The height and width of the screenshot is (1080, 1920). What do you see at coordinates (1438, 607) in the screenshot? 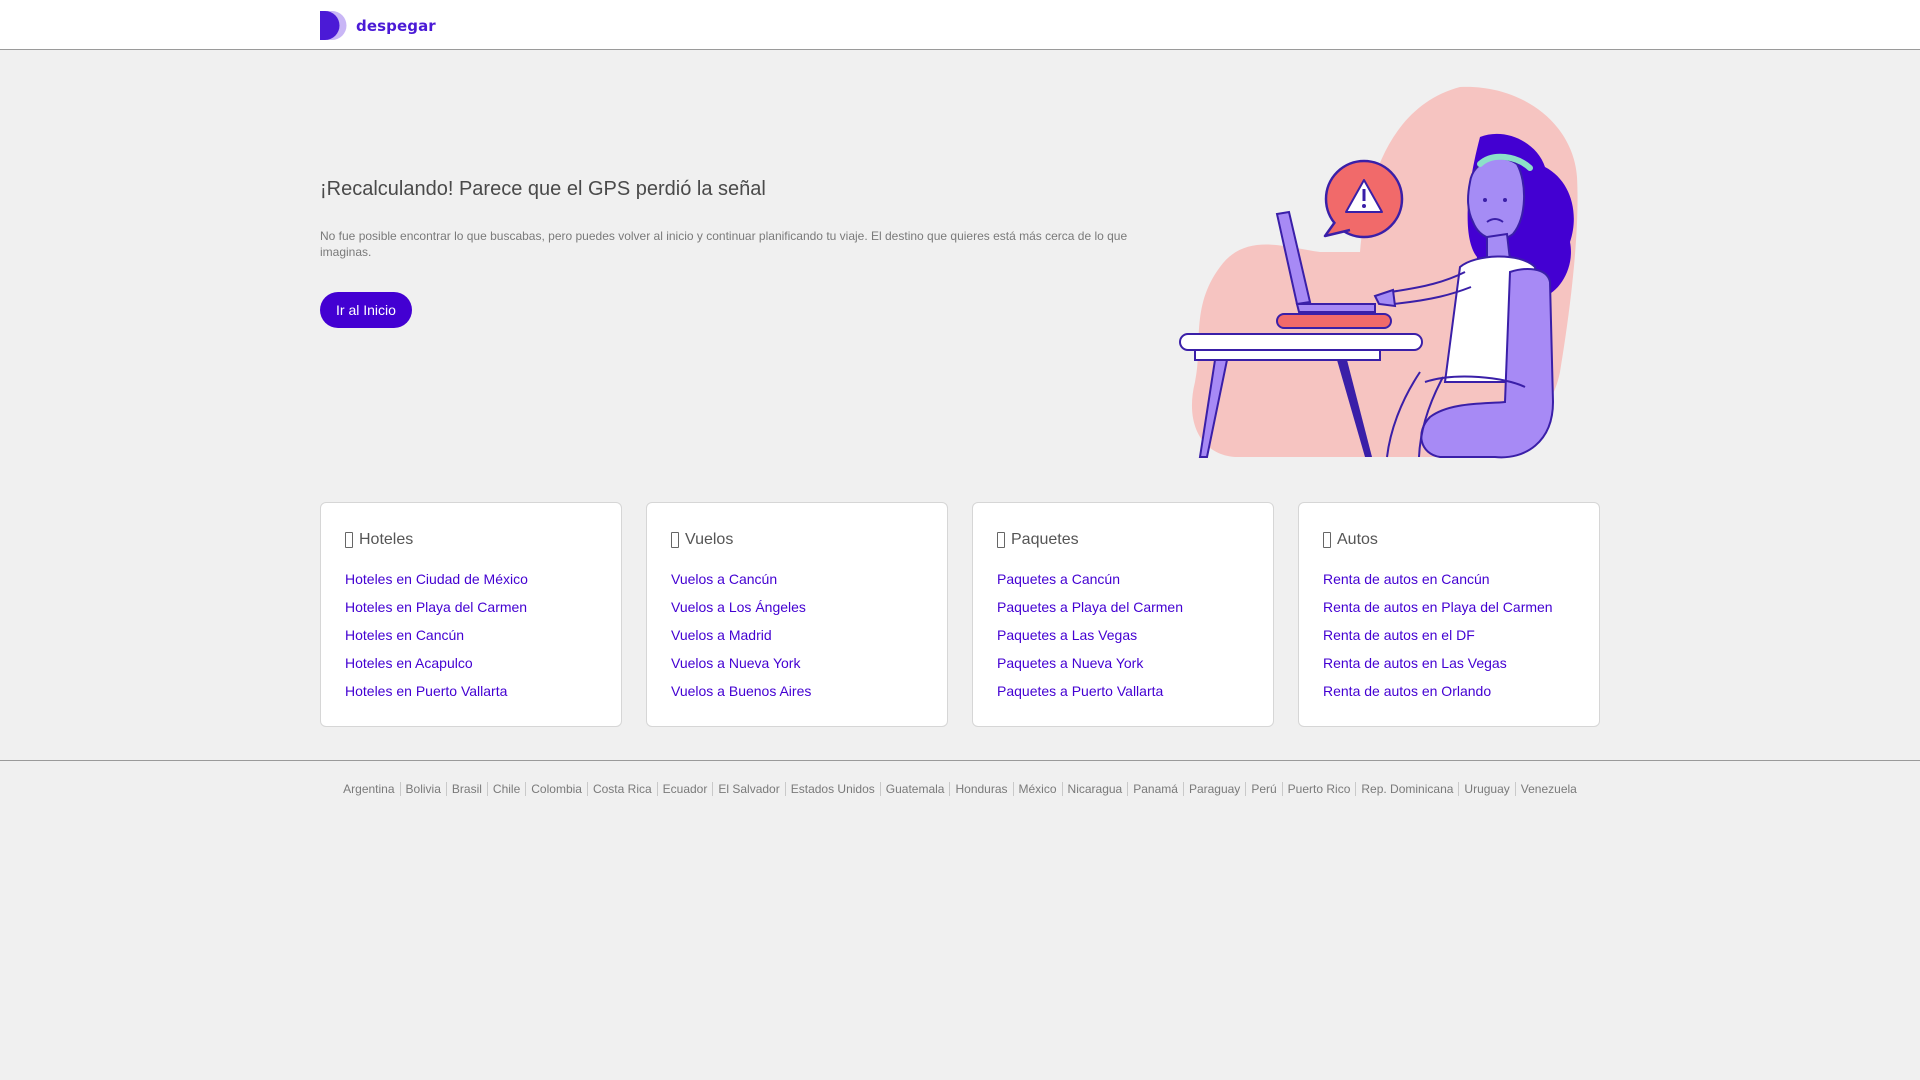
I see `car-rental-link: Renta de autos en Playa del Carmen` at bounding box center [1438, 607].